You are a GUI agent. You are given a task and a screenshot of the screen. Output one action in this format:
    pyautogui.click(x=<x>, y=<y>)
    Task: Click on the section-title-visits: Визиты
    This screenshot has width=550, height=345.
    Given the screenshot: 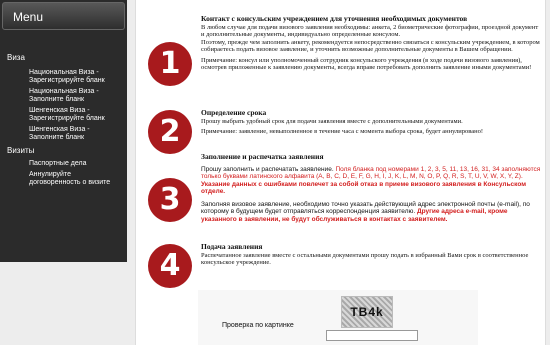 What is the action you would take?
    pyautogui.click(x=21, y=150)
    